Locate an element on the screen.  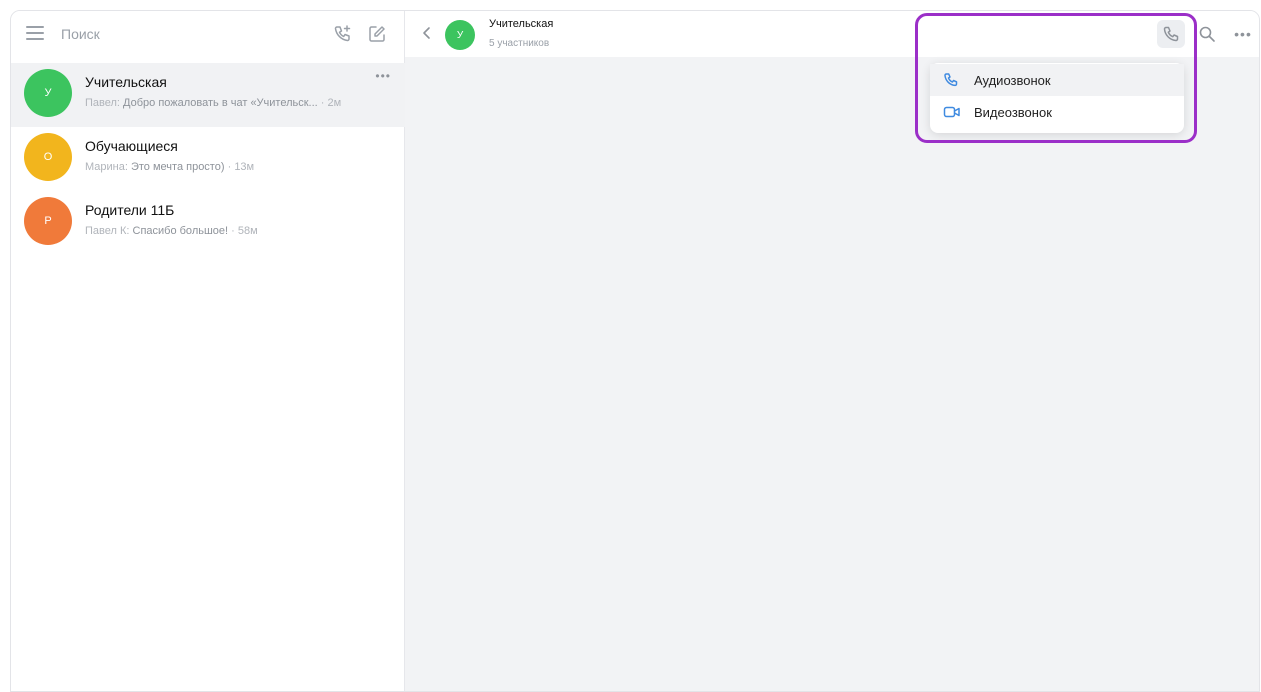
add-call-icon is located at coordinates (342, 33).